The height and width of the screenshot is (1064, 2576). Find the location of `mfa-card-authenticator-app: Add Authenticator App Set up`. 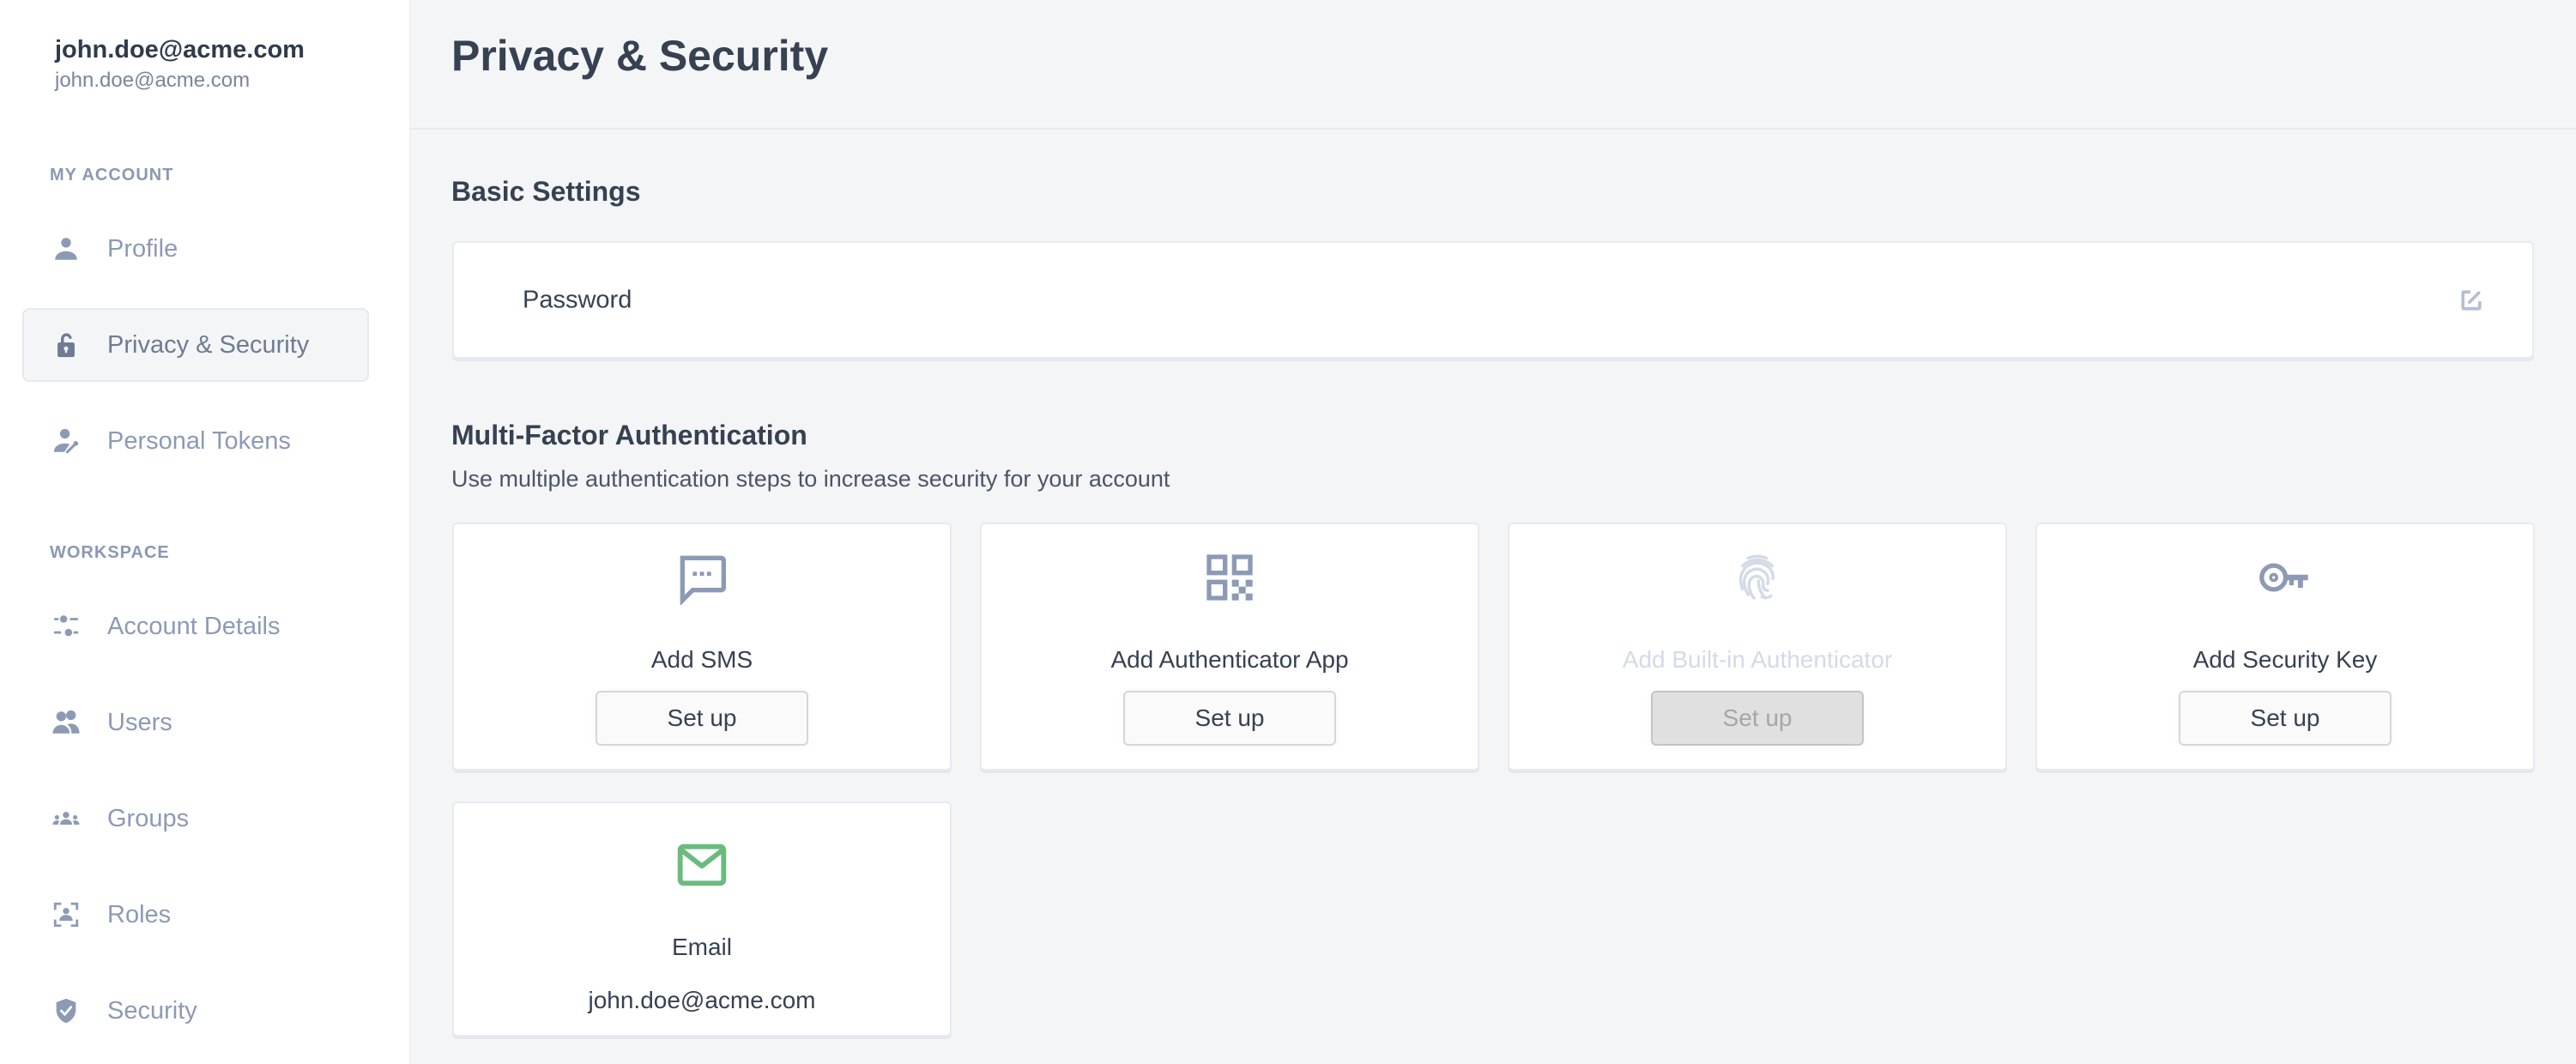

mfa-card-authenticator-app: Add Authenticator App Set up is located at coordinates (1229, 647).